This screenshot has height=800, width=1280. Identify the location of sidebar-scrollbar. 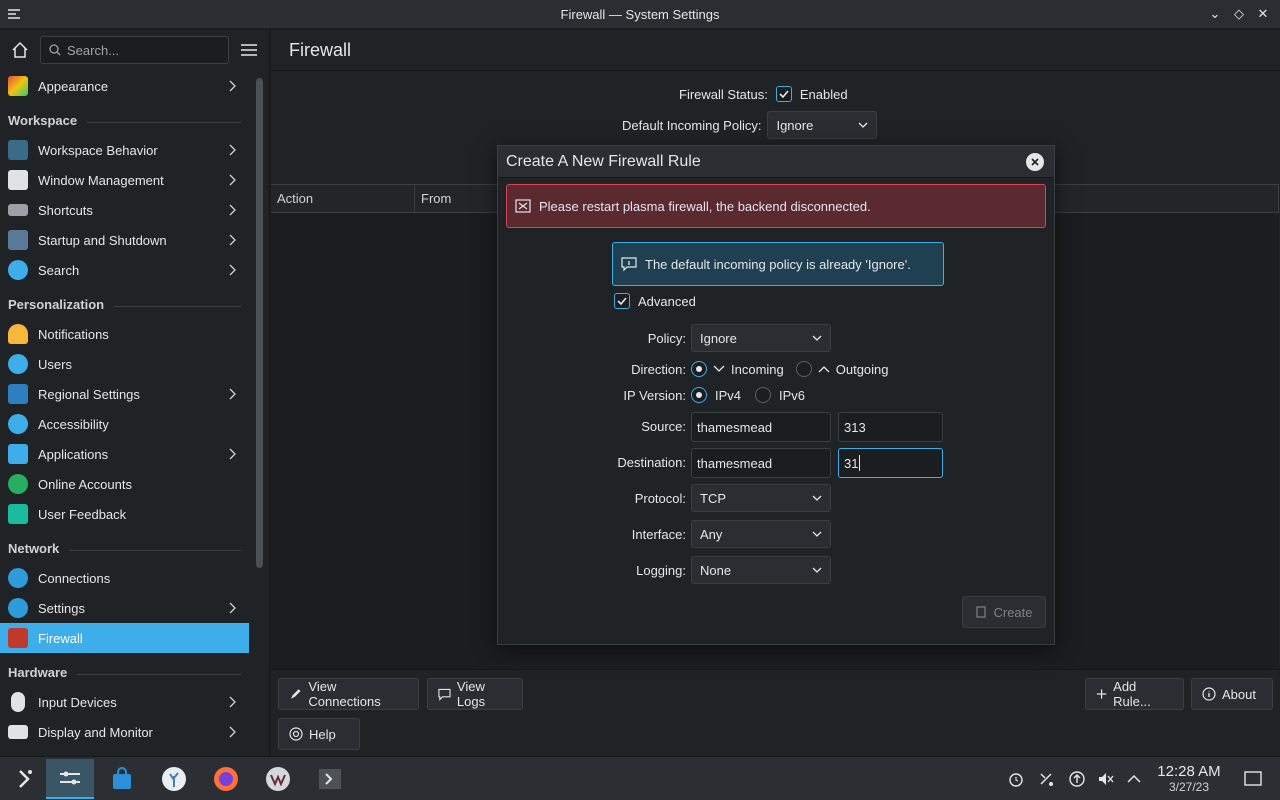
(259, 323).